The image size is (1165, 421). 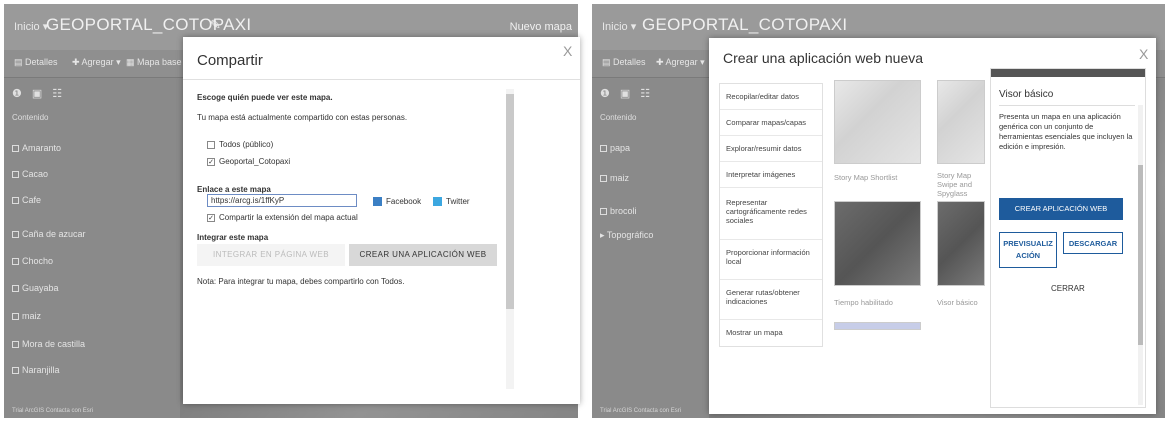 What do you see at coordinates (1068, 73) in the screenshot?
I see `detail-preview-strip` at bounding box center [1068, 73].